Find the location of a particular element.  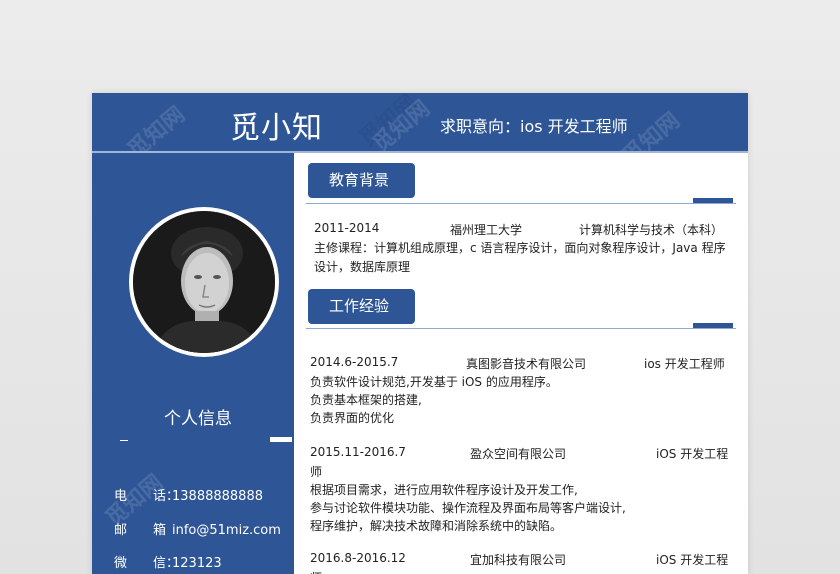

resume-header: 觅小知 求职意向：ios 开发工程师 觅知网 觅知网 觅知网 is located at coordinates (420, 131).